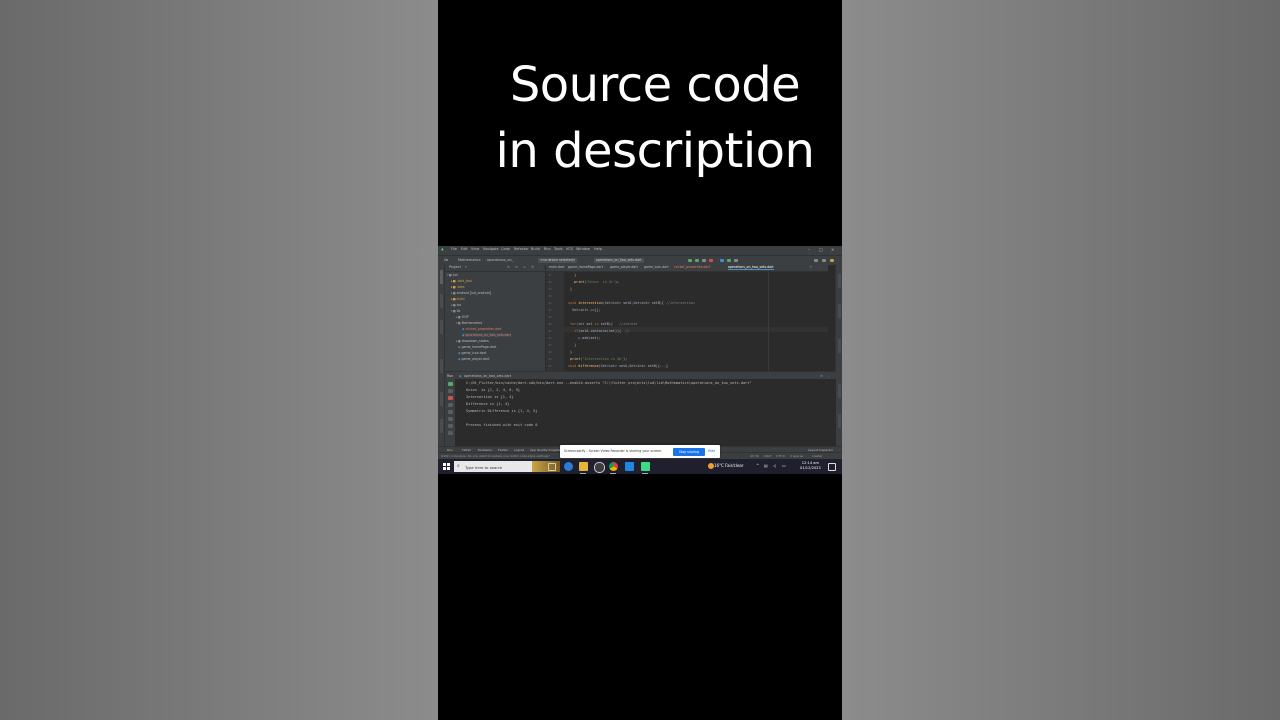  What do you see at coordinates (599, 467) in the screenshot?
I see `obs-icon` at bounding box center [599, 467].